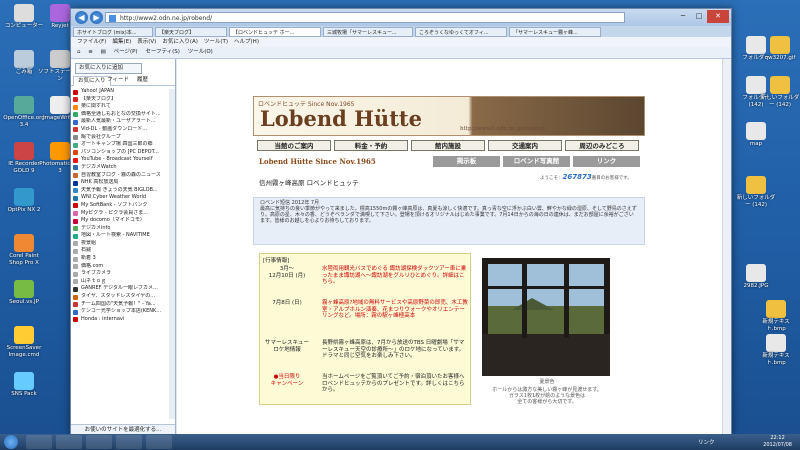 The width and height of the screenshot is (800, 450). Describe the element at coordinates (119, 107) in the screenshot. I see `favorite-item: 楽に関すれて` at that location.